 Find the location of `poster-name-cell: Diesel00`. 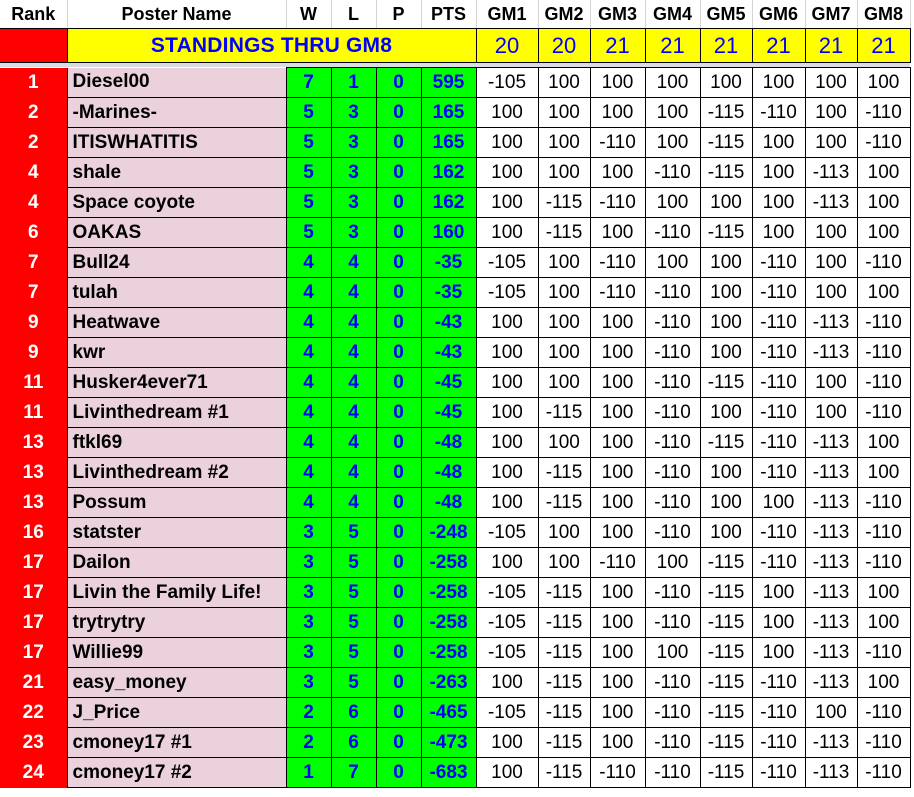

poster-name-cell: Diesel00 is located at coordinates (176, 82).